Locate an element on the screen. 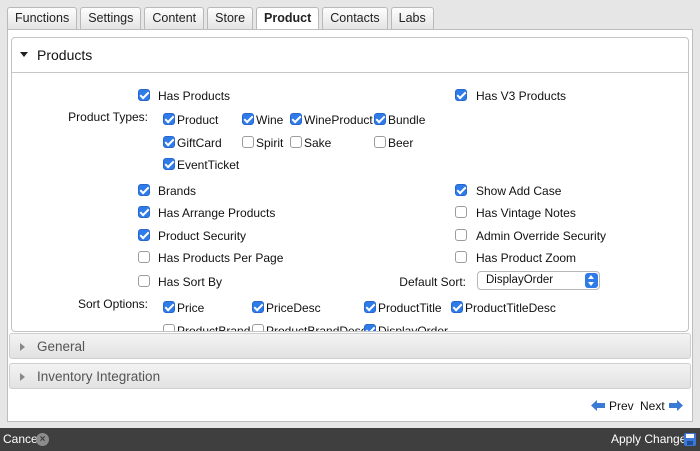 The height and width of the screenshot is (451, 700). general-section-header: General is located at coordinates (350, 346).